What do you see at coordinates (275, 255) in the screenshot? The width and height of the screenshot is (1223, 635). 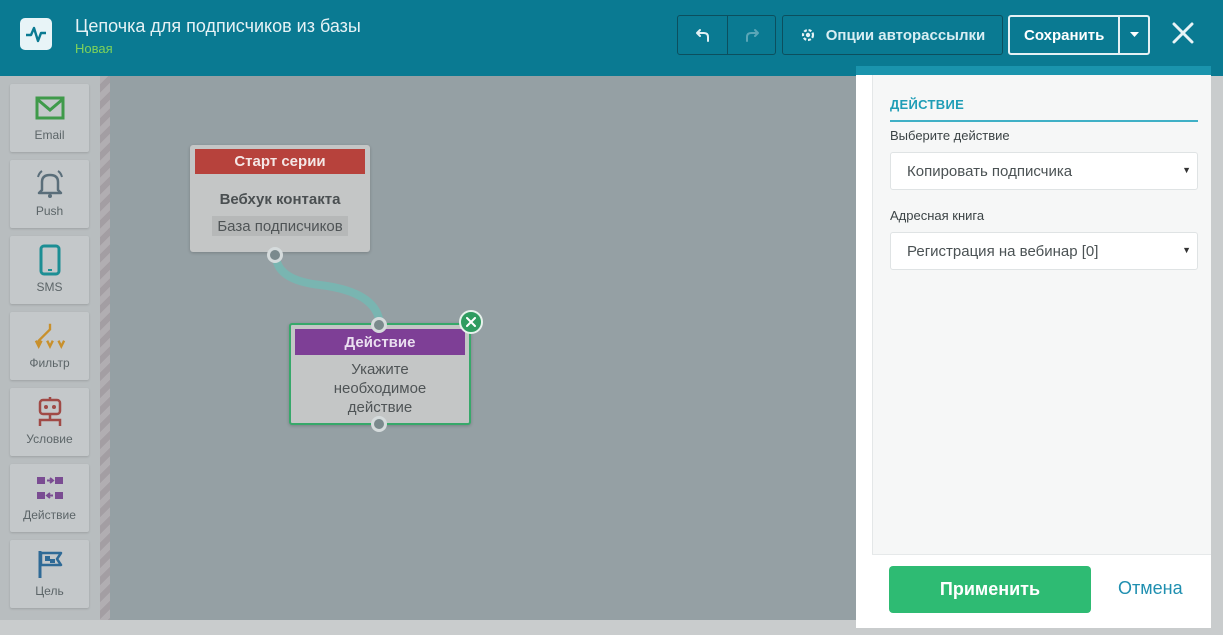 I see `start-node-output-port` at bounding box center [275, 255].